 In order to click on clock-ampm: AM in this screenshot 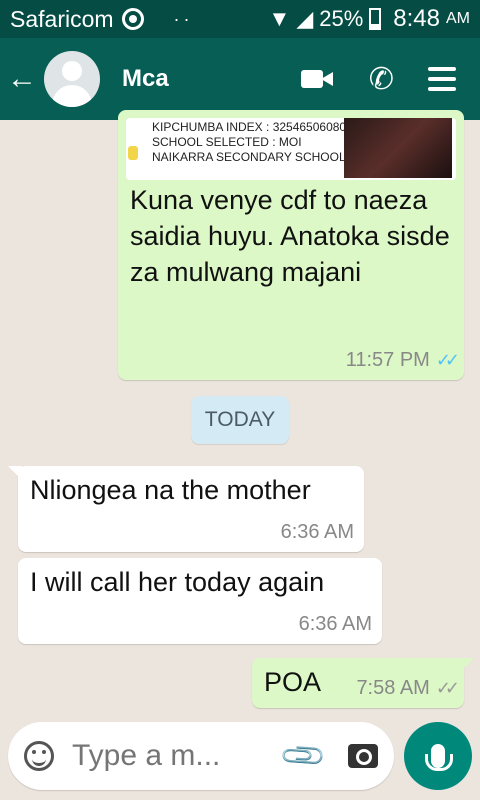, I will do `click(458, 18)`.